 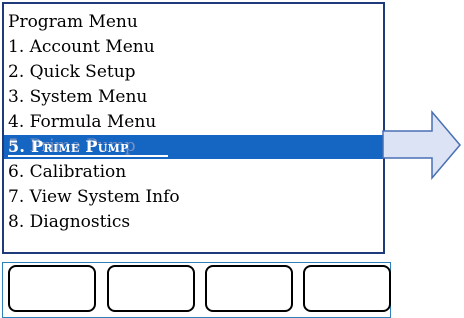 I want to click on right-arrow-shape, so click(x=421, y=145).